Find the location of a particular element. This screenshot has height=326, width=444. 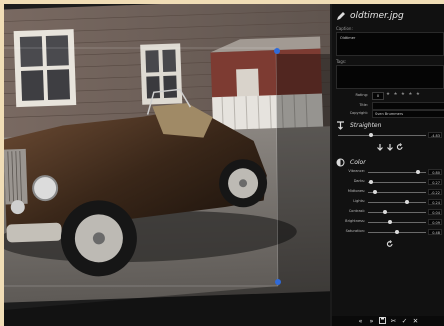

title-field is located at coordinates (408, 106).